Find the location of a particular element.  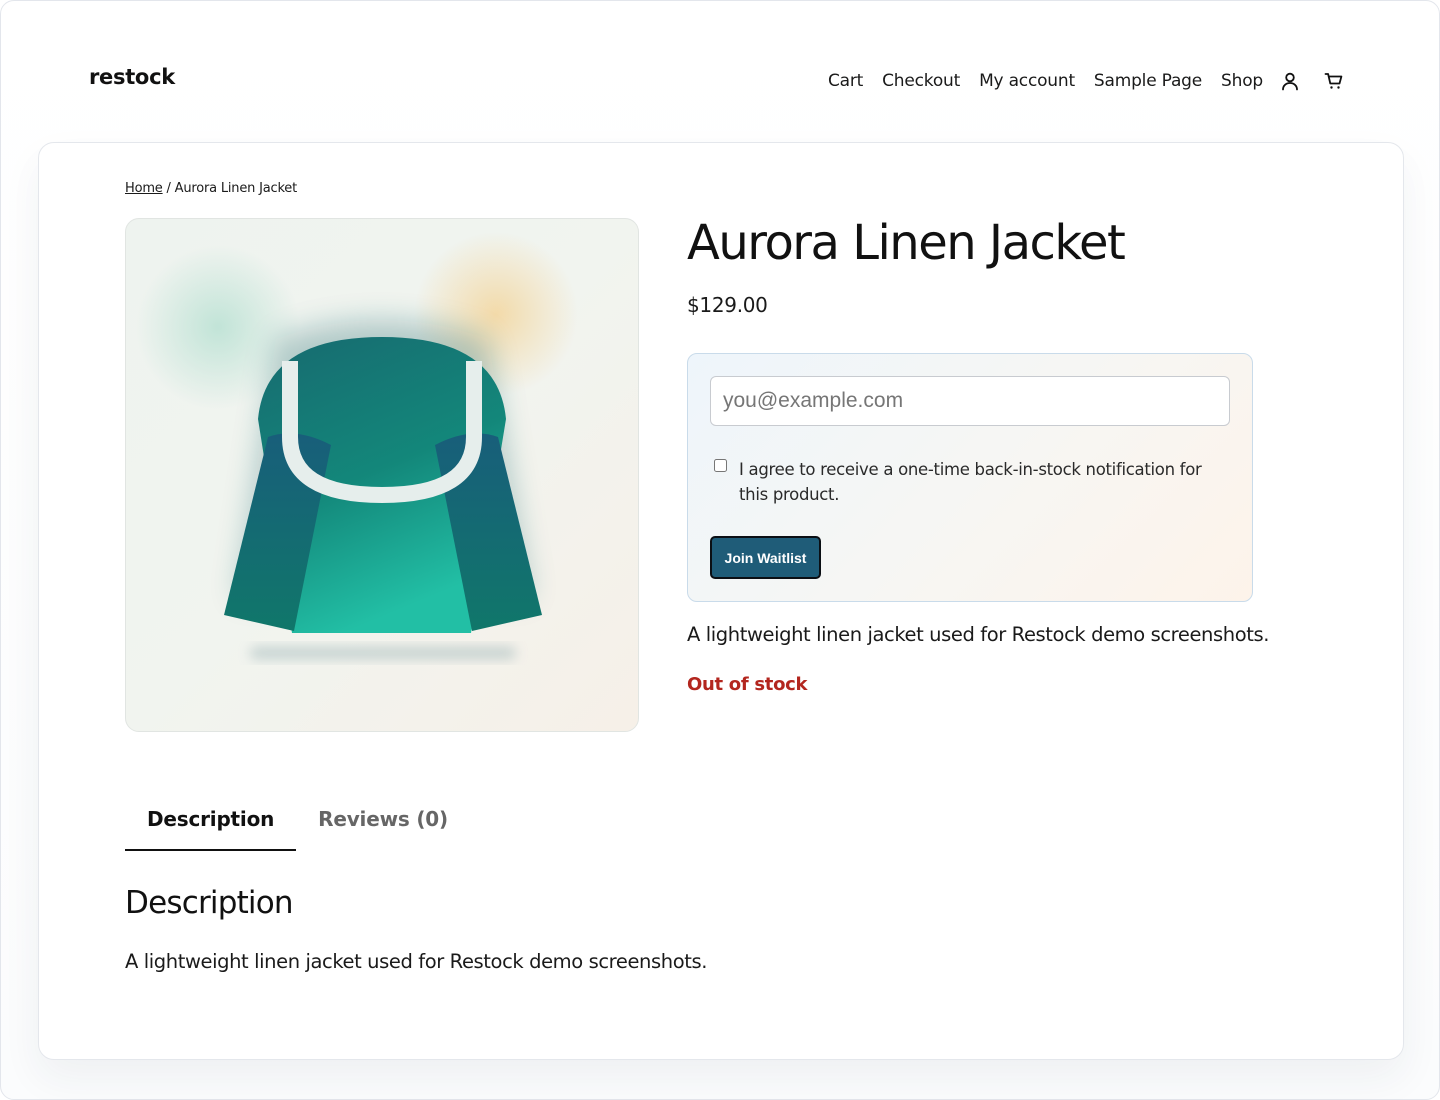

join-waitlist-button: Join Waitlist is located at coordinates (765, 557).